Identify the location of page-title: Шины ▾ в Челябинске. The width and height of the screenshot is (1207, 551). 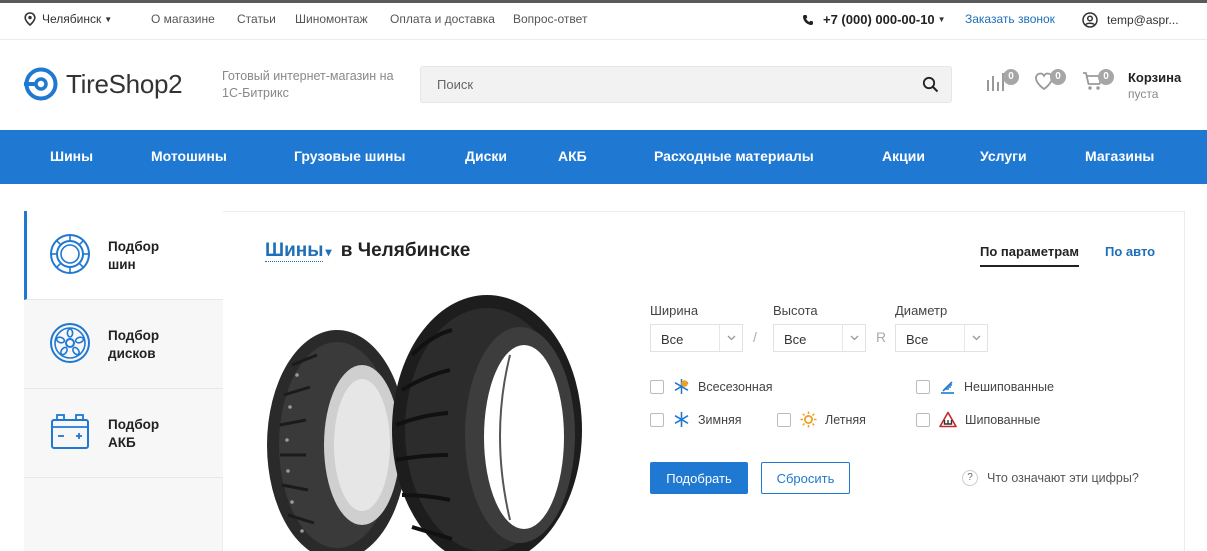
(367, 251).